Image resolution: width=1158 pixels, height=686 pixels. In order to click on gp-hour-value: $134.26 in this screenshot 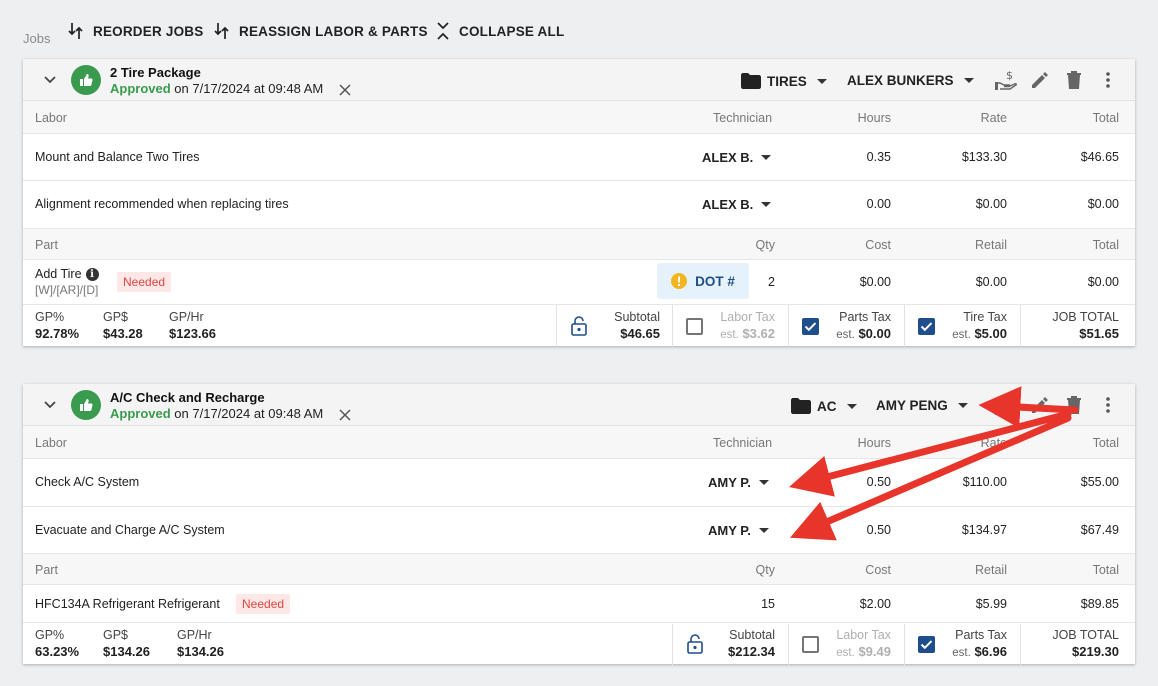, I will do `click(200, 651)`.